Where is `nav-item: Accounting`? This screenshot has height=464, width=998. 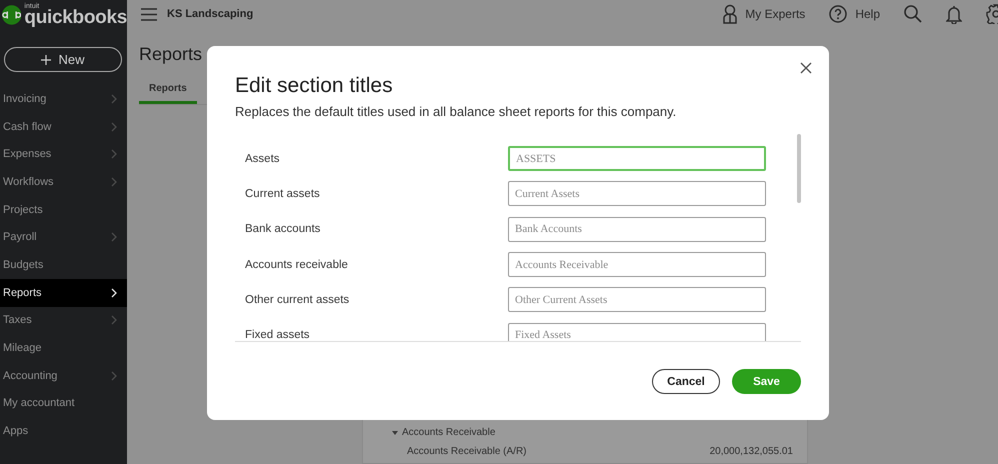 nav-item: Accounting is located at coordinates (63, 376).